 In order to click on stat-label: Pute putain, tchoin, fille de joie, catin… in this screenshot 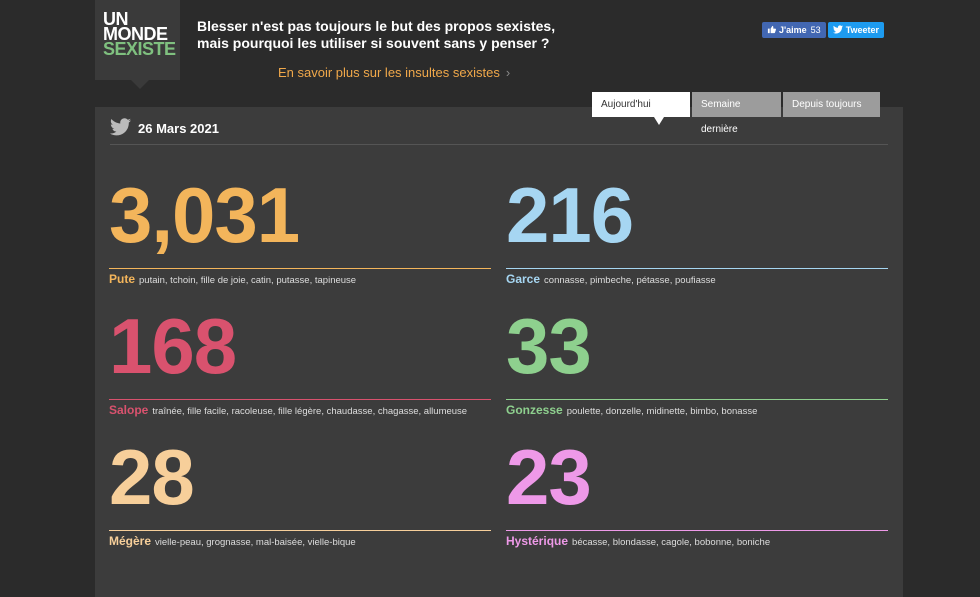, I will do `click(300, 279)`.